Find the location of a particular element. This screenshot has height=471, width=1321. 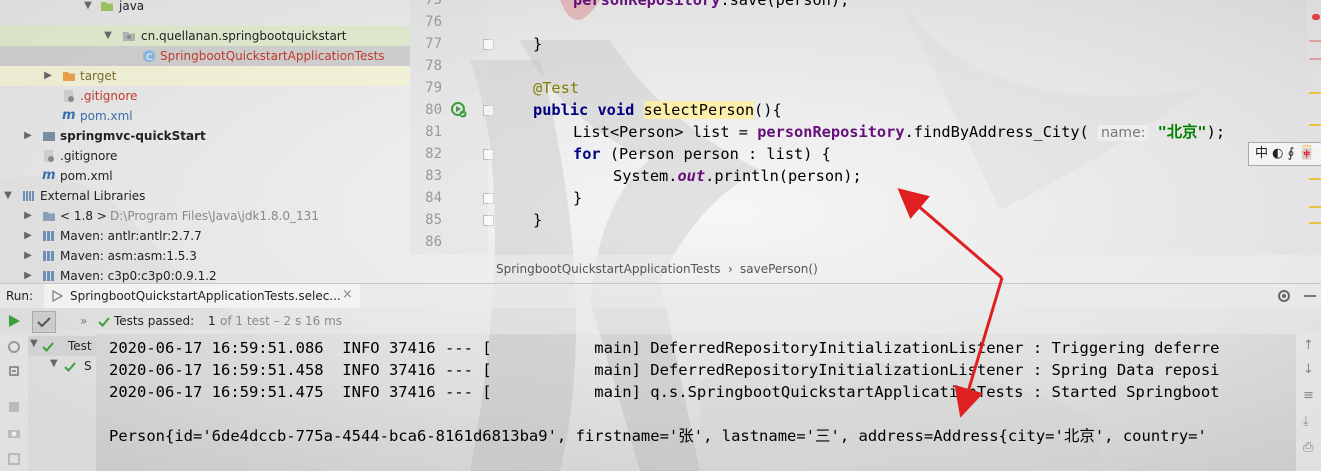

code-line-79: @Test is located at coordinates (556, 88).